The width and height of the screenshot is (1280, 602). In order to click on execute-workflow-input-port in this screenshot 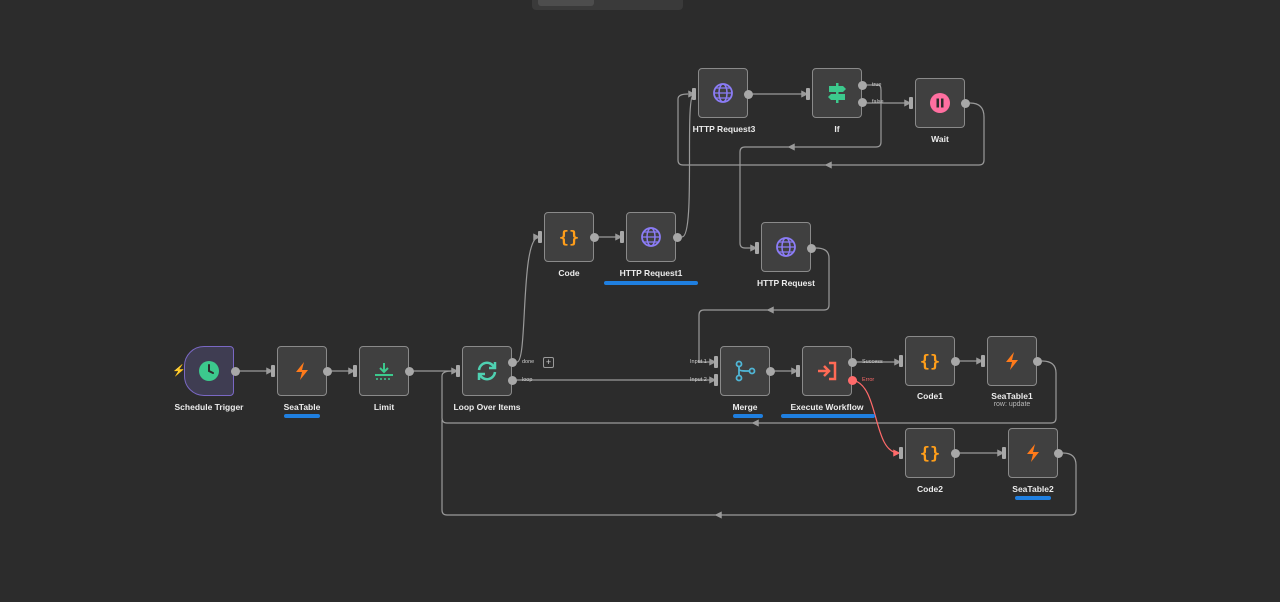, I will do `click(798, 371)`.